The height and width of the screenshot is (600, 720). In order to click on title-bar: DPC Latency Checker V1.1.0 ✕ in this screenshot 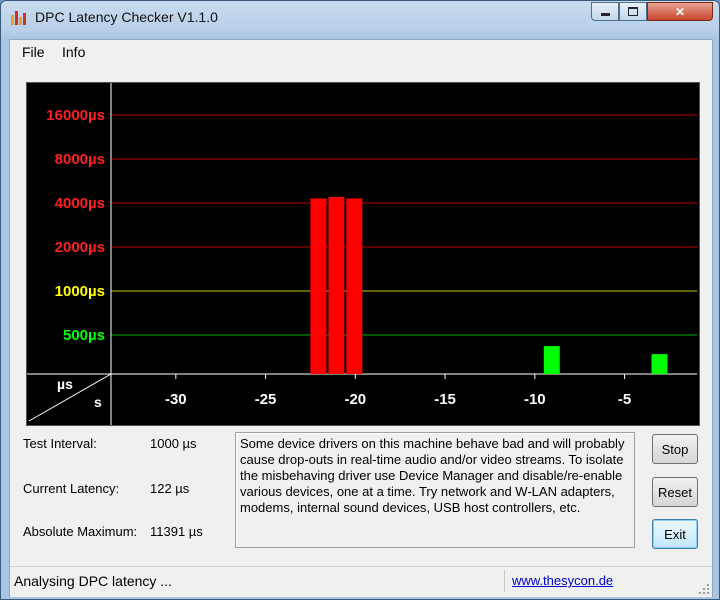, I will do `click(360, 17)`.